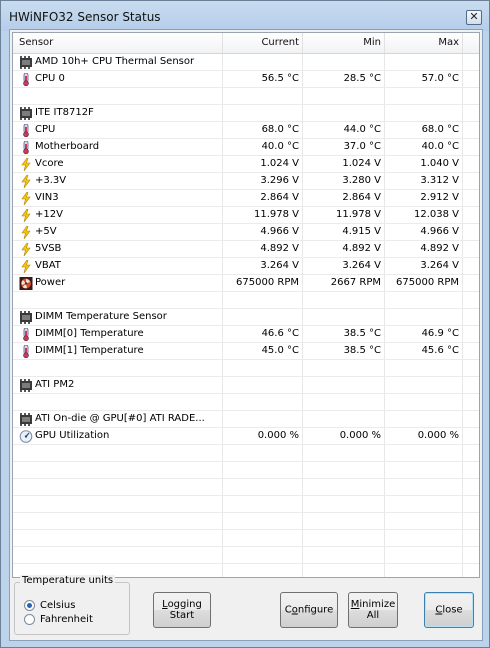  Describe the element at coordinates (118, 232) in the screenshot. I see `sensor-name-cell: +5V` at that location.